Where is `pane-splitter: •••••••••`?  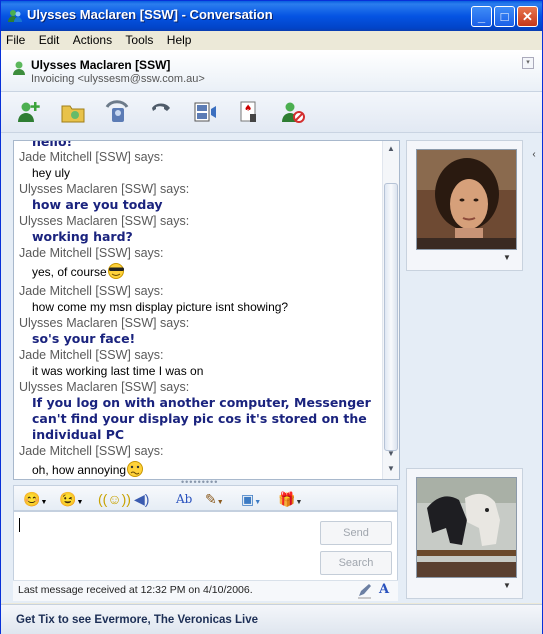 pane-splitter: ••••••••• is located at coordinates (201, 482).